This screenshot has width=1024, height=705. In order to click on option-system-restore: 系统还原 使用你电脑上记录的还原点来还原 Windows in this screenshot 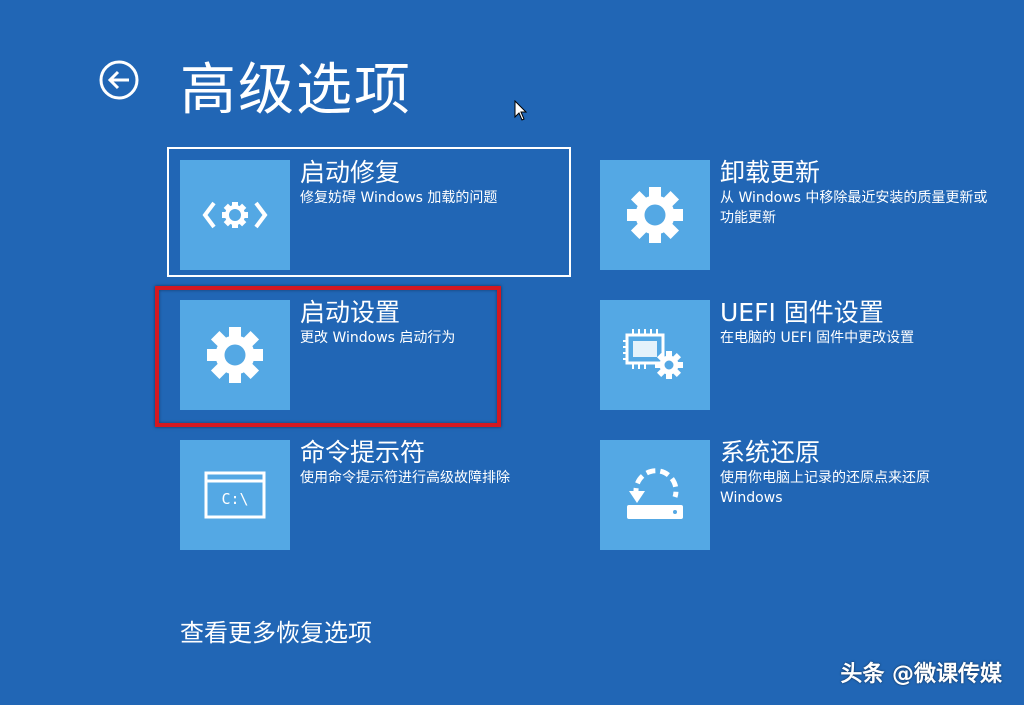, I will do `click(789, 492)`.